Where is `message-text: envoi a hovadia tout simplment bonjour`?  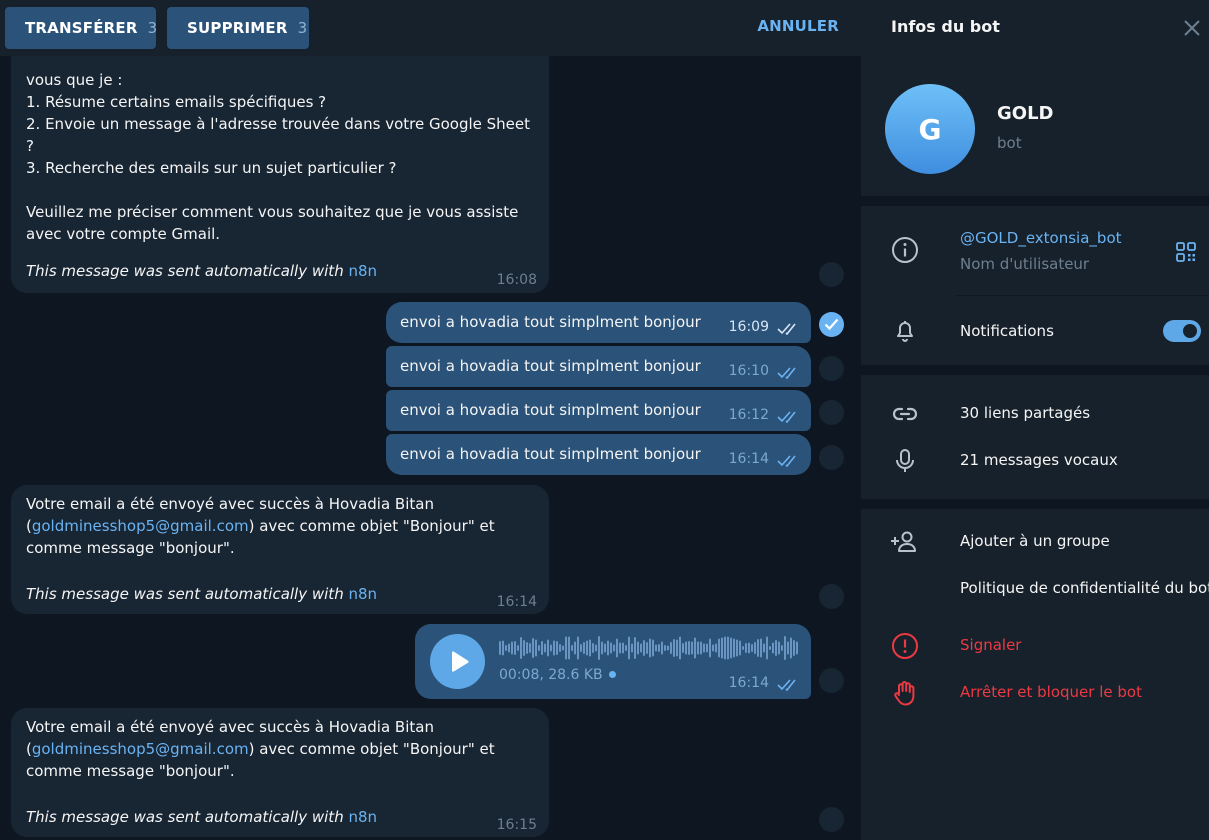
message-text: envoi a hovadia tout simplment bonjour is located at coordinates (550, 410).